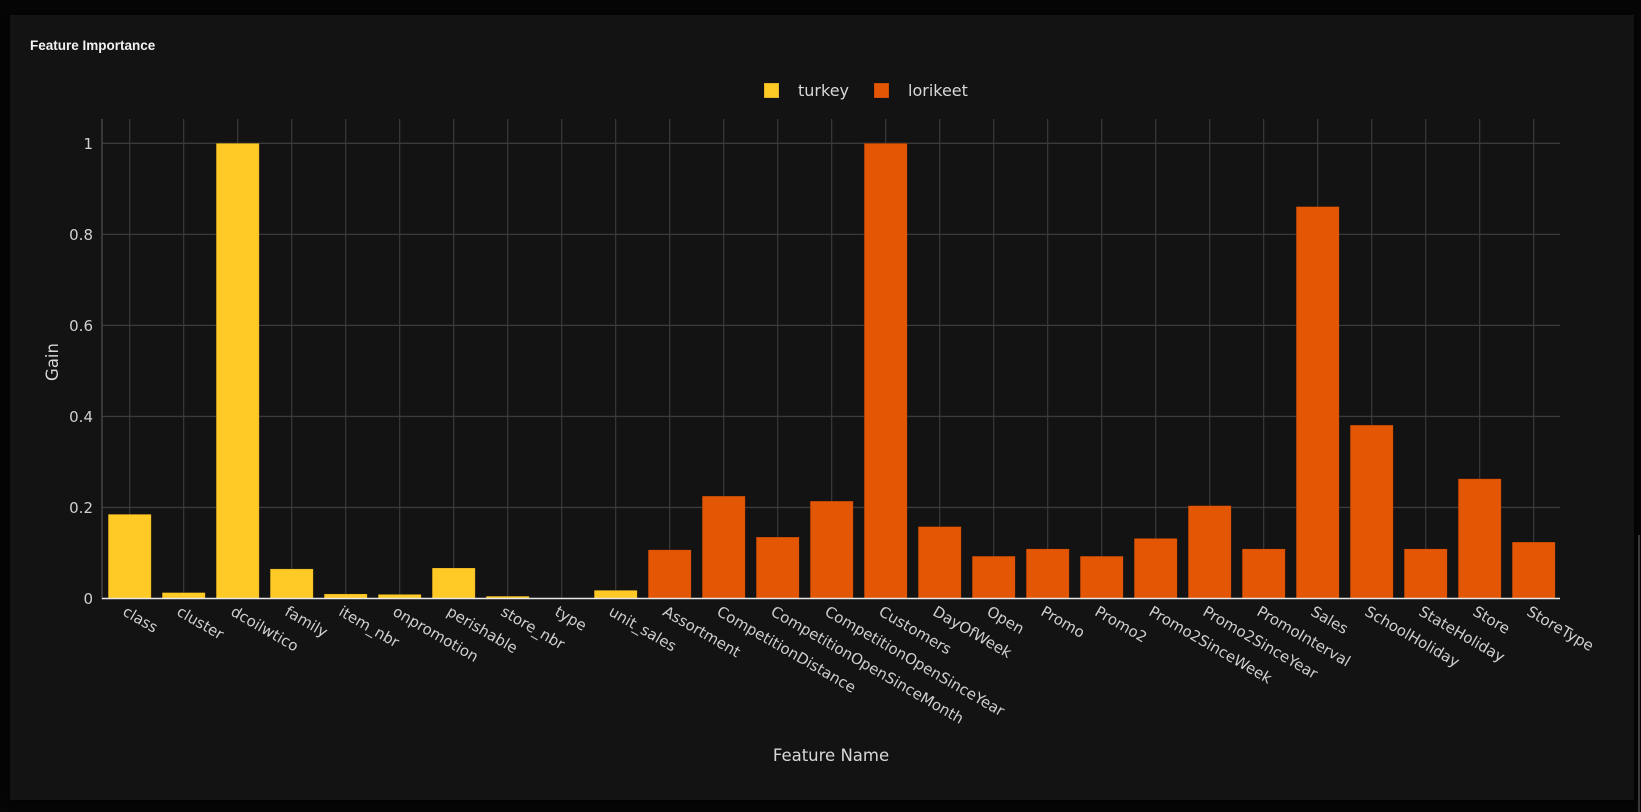 The image size is (1641, 812). Describe the element at coordinates (939, 562) in the screenshot. I see `bar-DayOfWeek` at that location.